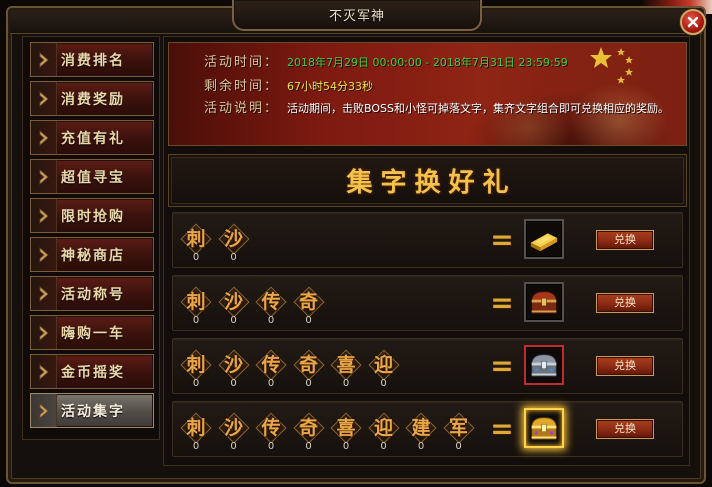  Describe the element at coordinates (242, 108) in the screenshot. I see `event-description-label: 活动说明：` at that location.